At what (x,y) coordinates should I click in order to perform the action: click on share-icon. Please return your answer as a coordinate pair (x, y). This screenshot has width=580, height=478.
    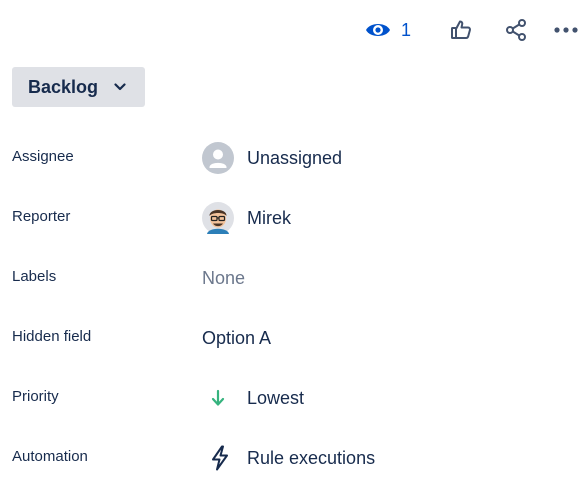
    Looking at the image, I should click on (516, 30).